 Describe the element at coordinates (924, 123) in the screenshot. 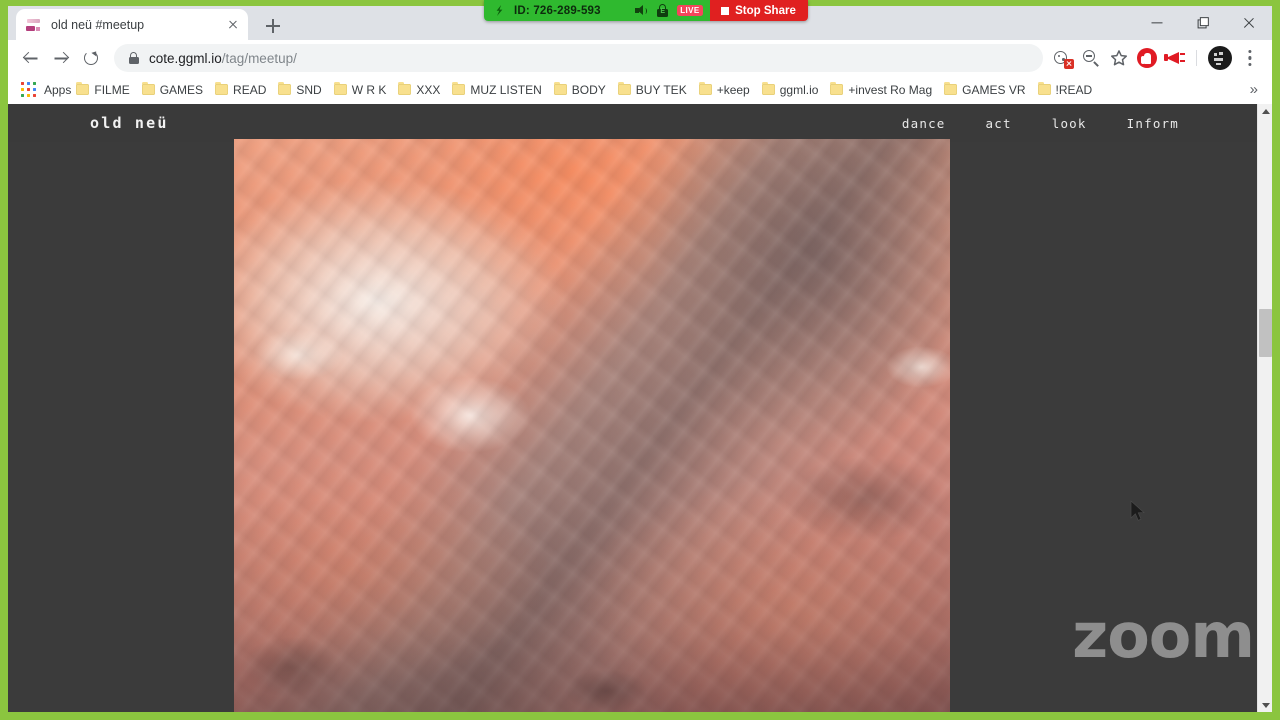

I see `nav-item-dance: dance` at that location.